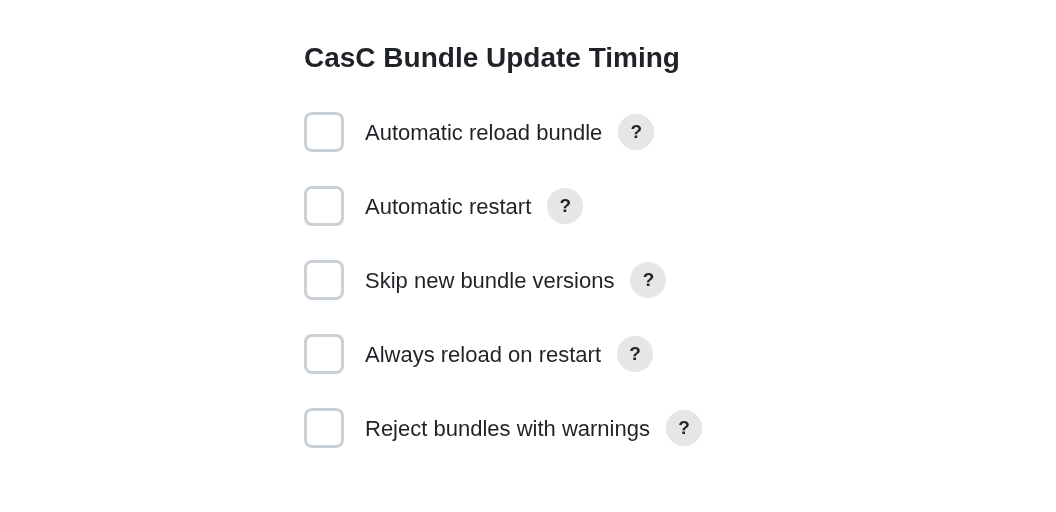  Describe the element at coordinates (507, 428) in the screenshot. I see `option-label: Reject bundles with warnings` at that location.